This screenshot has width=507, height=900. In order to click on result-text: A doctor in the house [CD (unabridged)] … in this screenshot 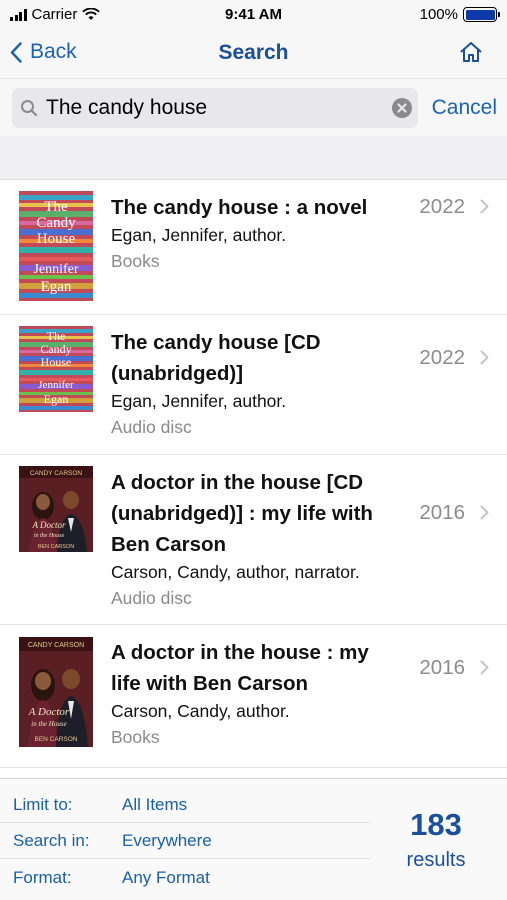, I will do `click(253, 539)`.